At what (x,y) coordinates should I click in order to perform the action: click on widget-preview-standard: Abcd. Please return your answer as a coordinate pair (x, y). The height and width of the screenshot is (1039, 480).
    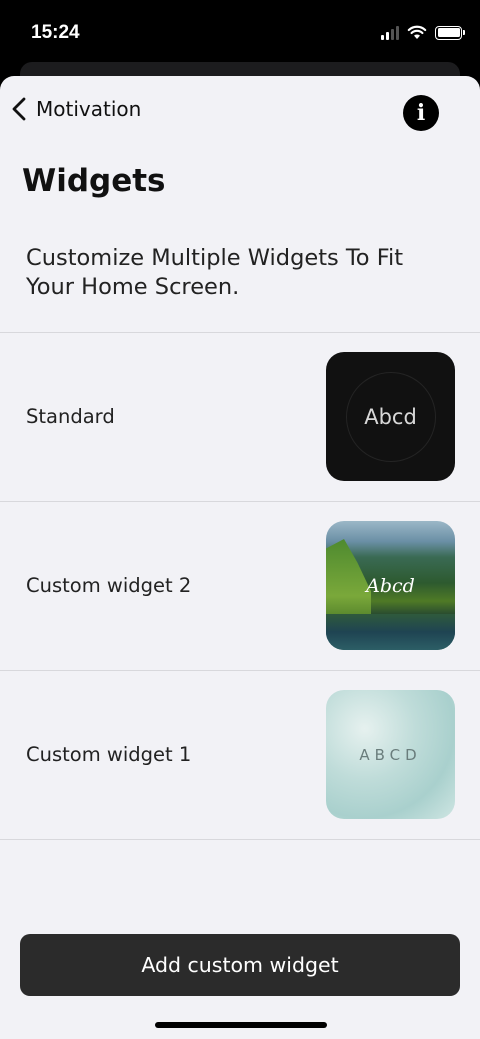
    Looking at the image, I should click on (390, 416).